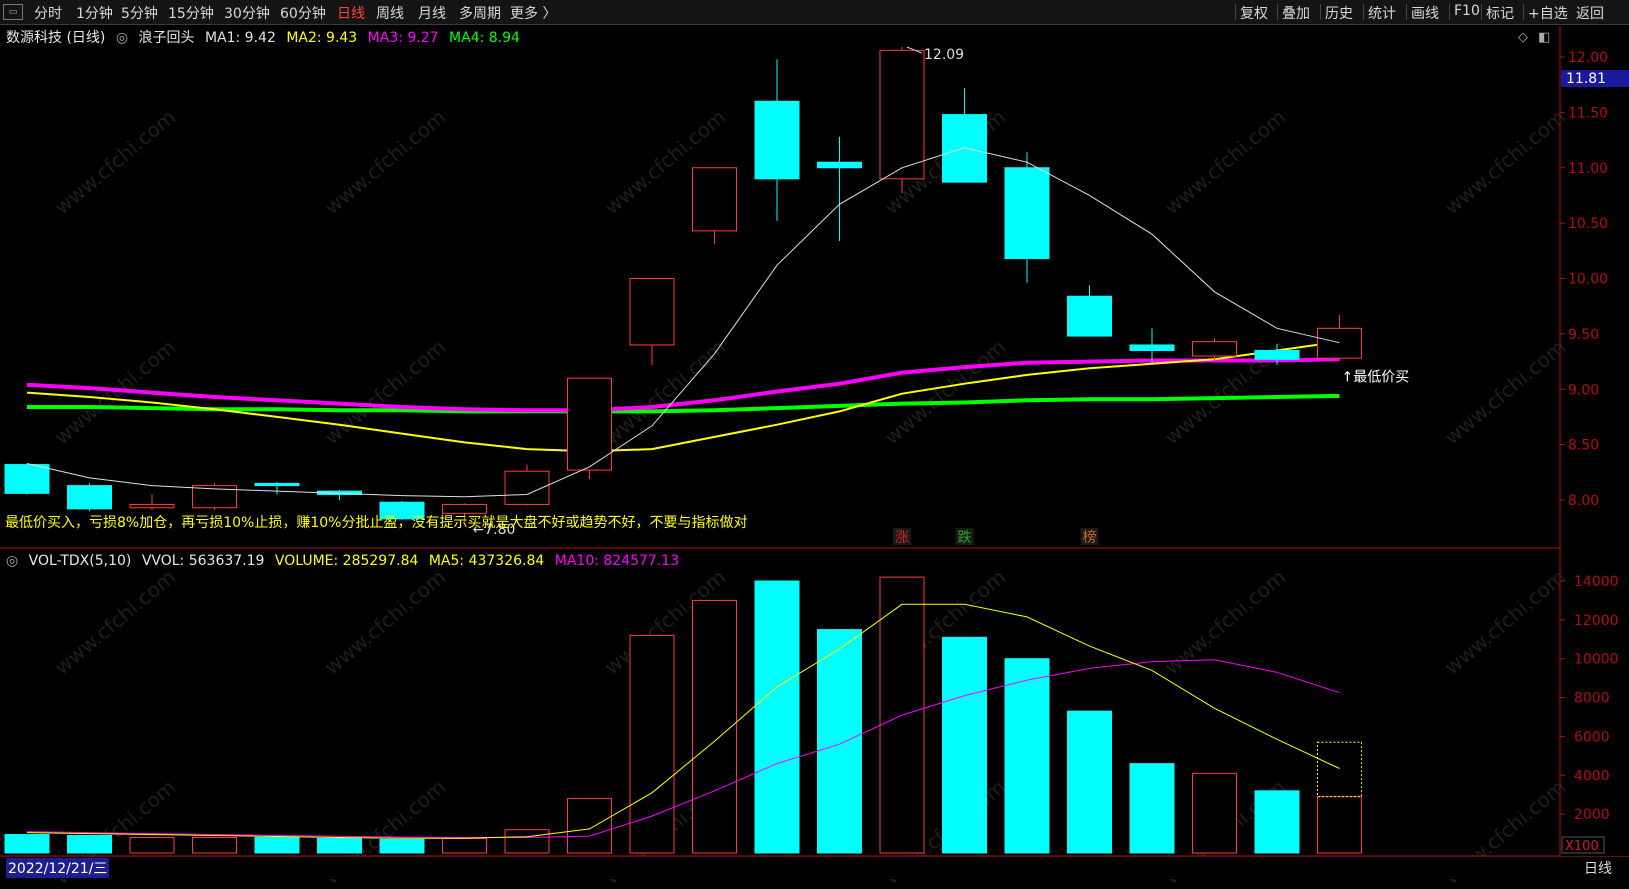  What do you see at coordinates (965, 538) in the screenshot?
I see `mark-die: 跌` at bounding box center [965, 538].